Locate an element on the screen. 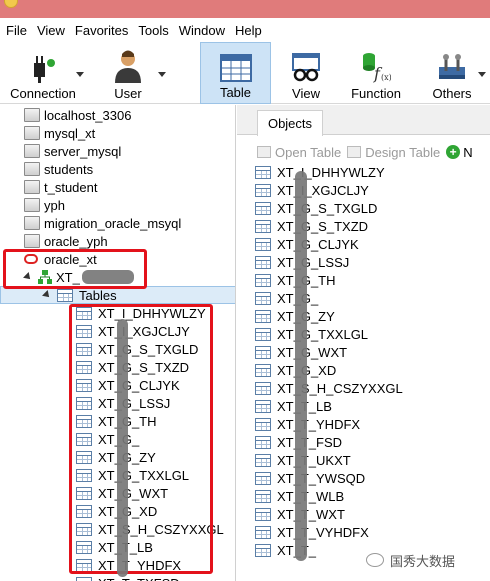 This screenshot has height=581, width=490. connection-label: localhost_3306 is located at coordinates (88, 115).